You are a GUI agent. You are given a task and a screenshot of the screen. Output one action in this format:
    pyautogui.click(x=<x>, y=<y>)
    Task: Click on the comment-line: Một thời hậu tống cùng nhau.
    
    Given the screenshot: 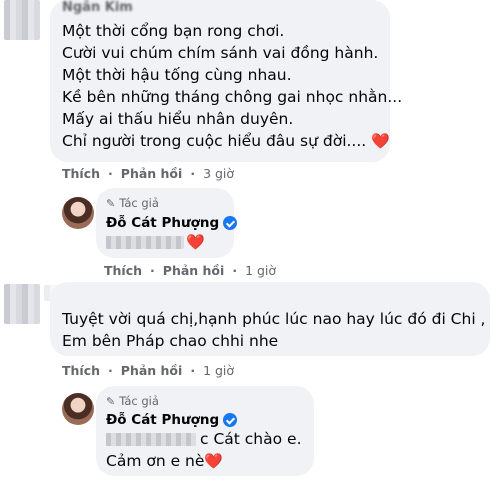 What is the action you would take?
    pyautogui.click(x=177, y=75)
    